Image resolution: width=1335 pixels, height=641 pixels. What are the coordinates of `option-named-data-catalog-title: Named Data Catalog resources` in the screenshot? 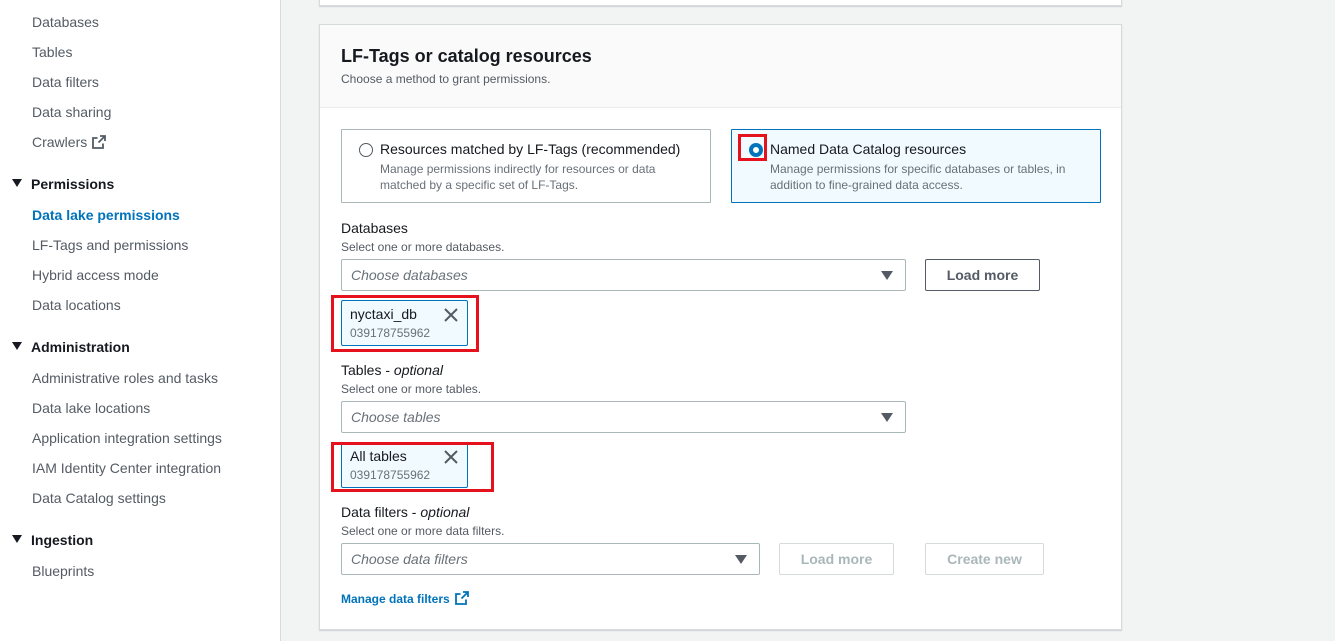 It's located at (868, 149).